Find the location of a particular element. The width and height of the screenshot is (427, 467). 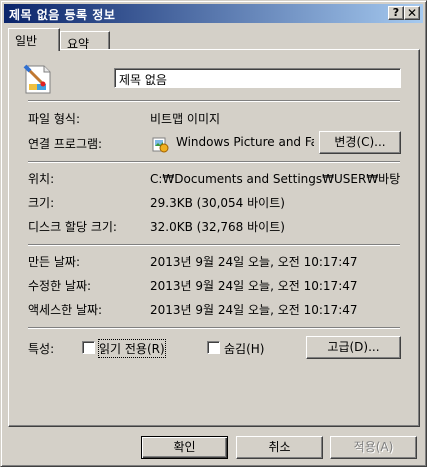

picture-viewer-icon is located at coordinates (160, 145).